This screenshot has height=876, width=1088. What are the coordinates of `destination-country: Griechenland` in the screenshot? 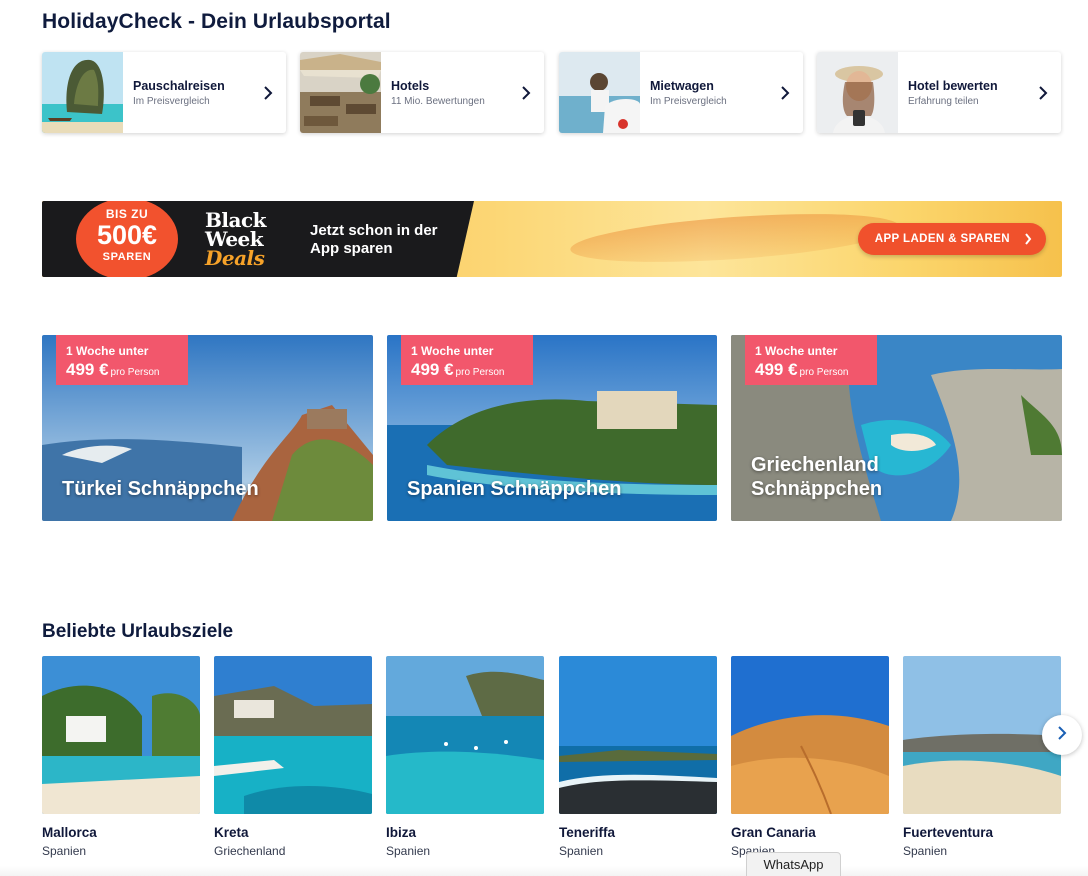 It's located at (250, 851).